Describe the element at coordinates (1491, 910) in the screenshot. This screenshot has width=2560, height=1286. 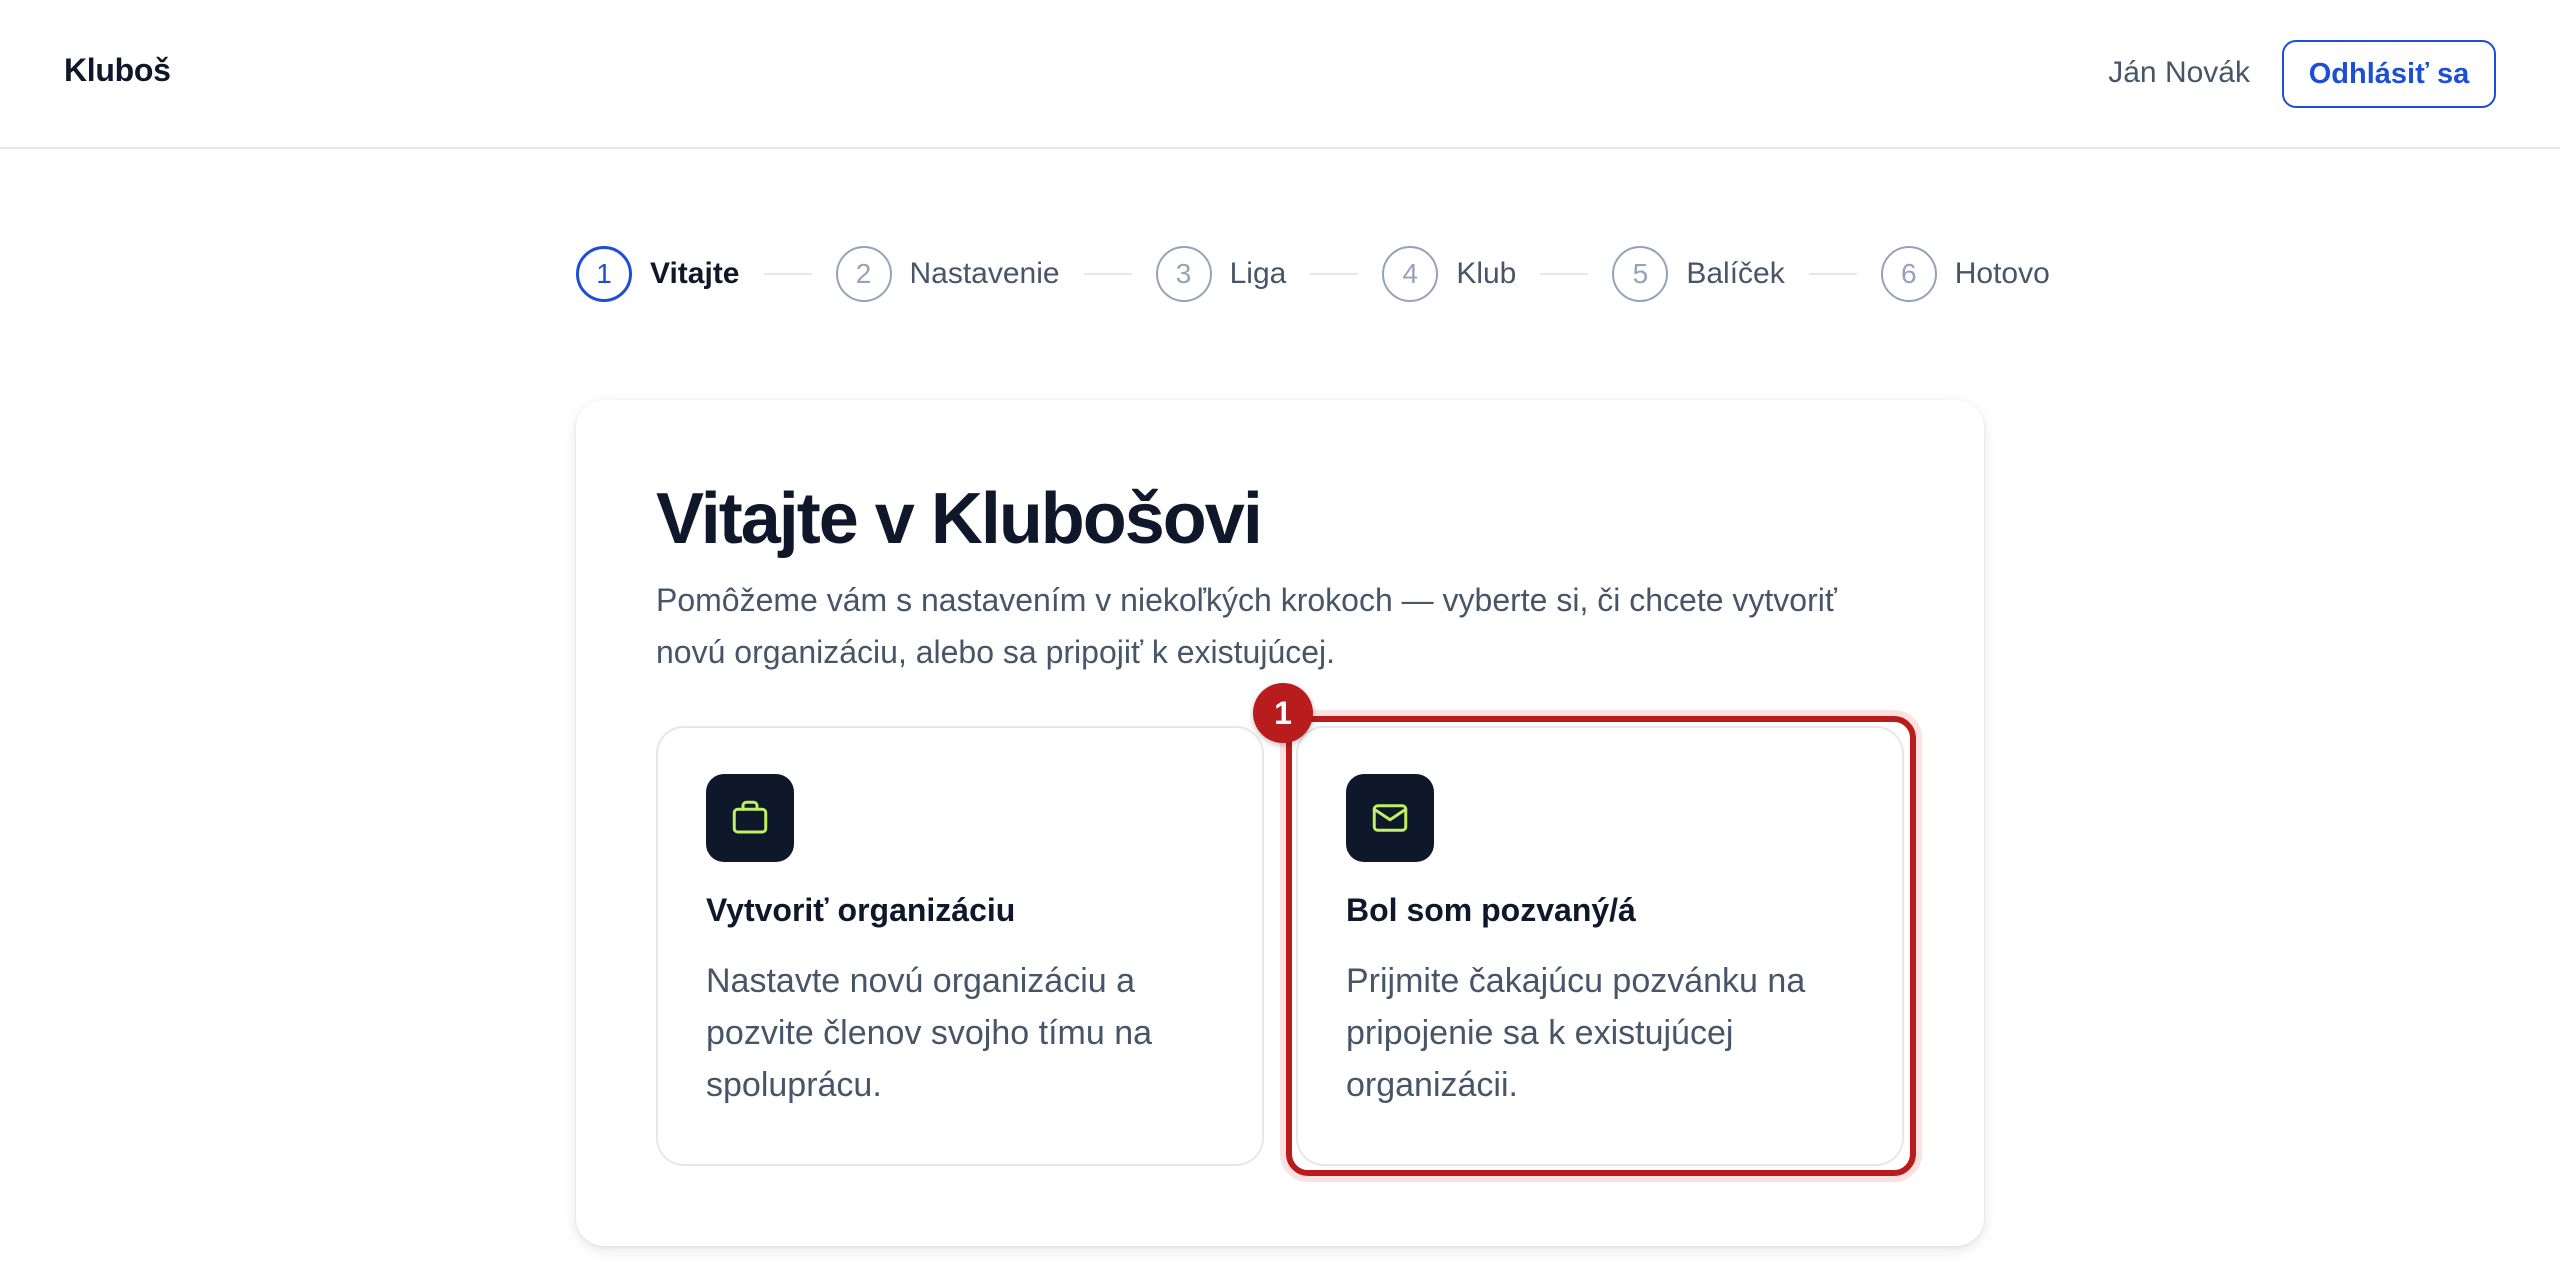
I see `option-title: Bol som pozvaný/á` at that location.